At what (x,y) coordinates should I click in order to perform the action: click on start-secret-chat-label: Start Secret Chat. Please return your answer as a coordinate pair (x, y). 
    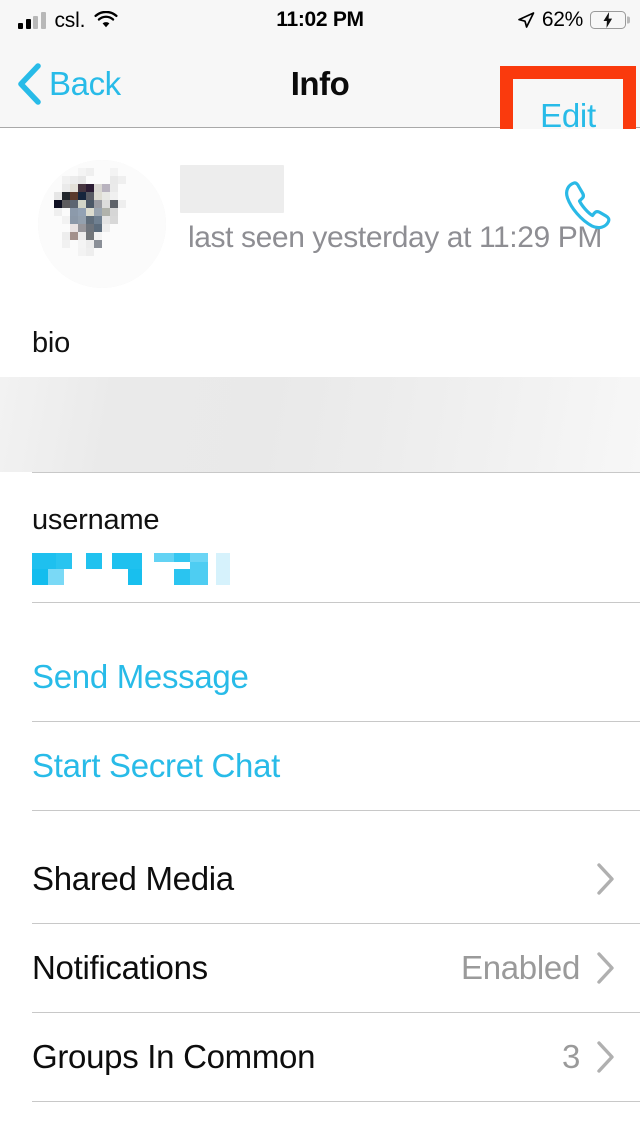
    Looking at the image, I should click on (156, 765).